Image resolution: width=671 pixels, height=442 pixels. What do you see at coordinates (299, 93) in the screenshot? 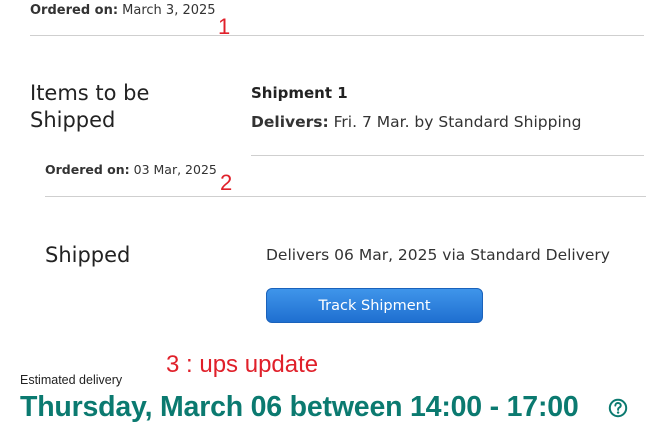
I see `shipment-label: Shipment 1` at bounding box center [299, 93].